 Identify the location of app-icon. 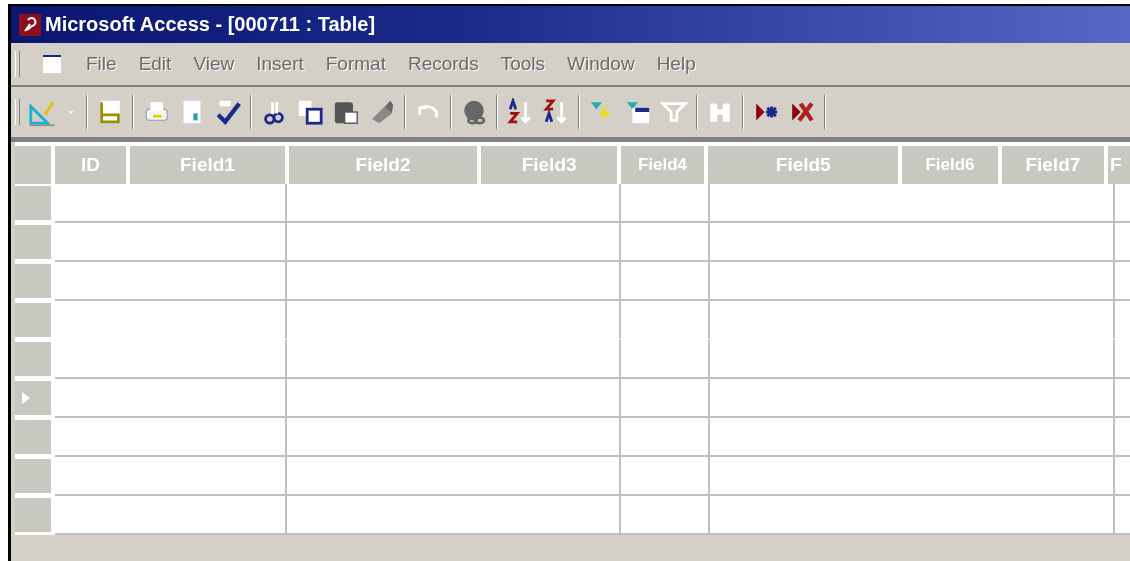
(30, 24).